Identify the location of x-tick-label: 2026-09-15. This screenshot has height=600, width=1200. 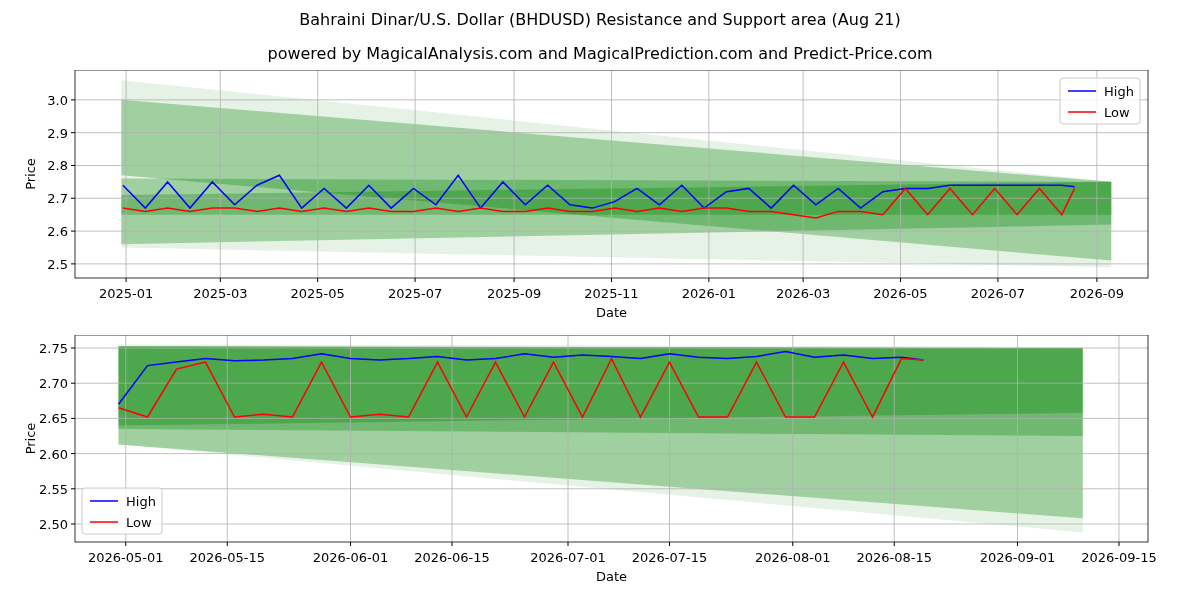
(1119, 557).